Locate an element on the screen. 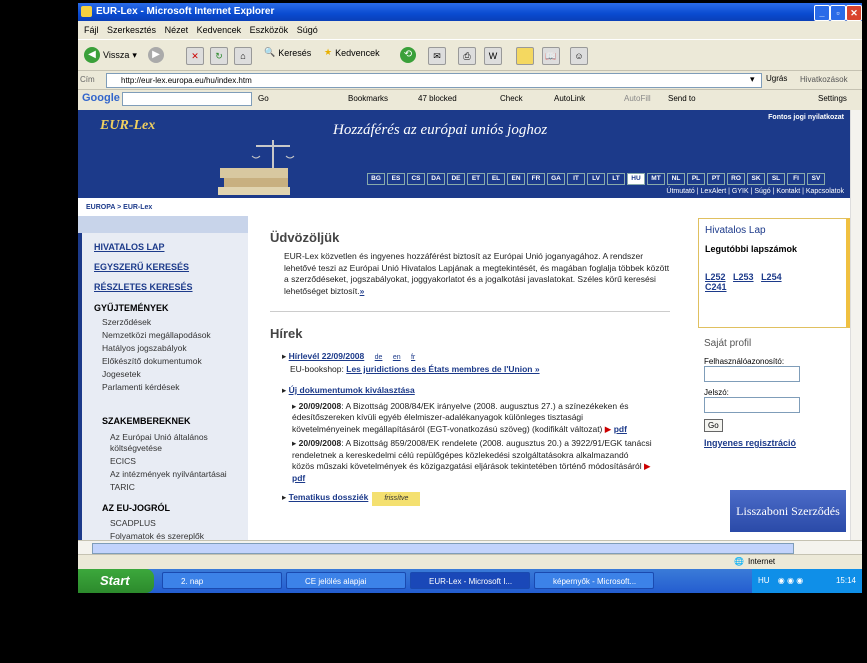 The image size is (867, 663). google-go-button: Go is located at coordinates (263, 98).